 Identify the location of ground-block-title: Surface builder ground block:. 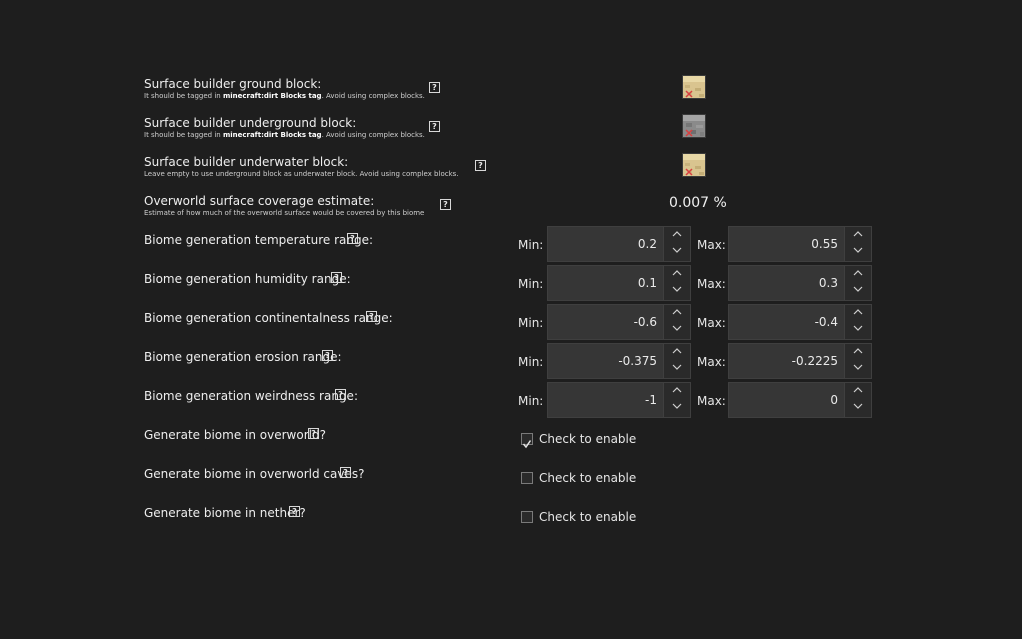
(233, 84).